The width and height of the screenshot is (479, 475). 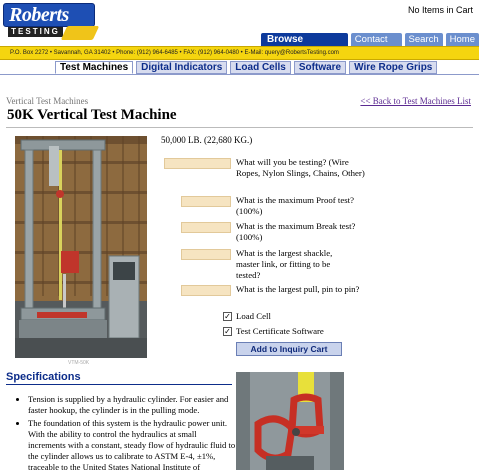 I want to click on proof-test-question: What is the maximum Proof test? (100%), so click(x=295, y=205).